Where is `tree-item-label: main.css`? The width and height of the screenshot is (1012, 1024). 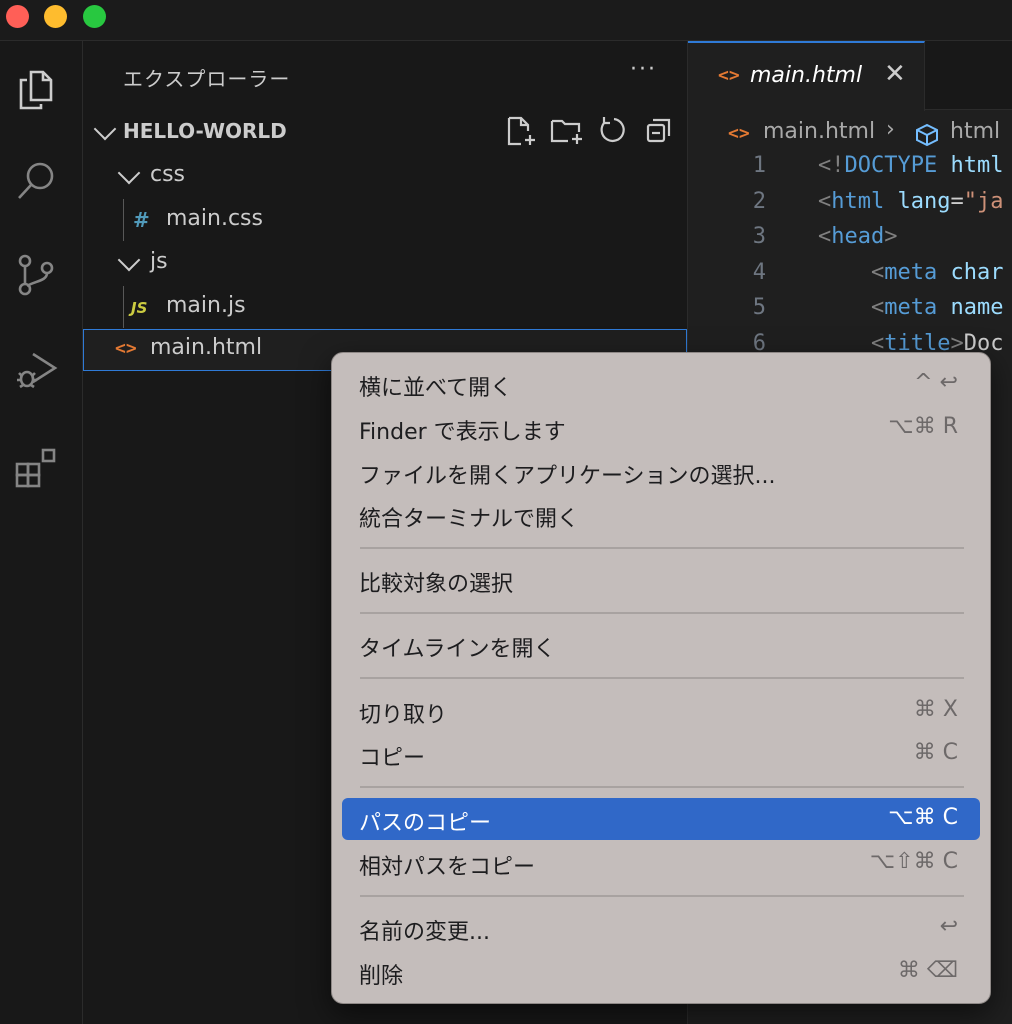
tree-item-label: main.css is located at coordinates (214, 218).